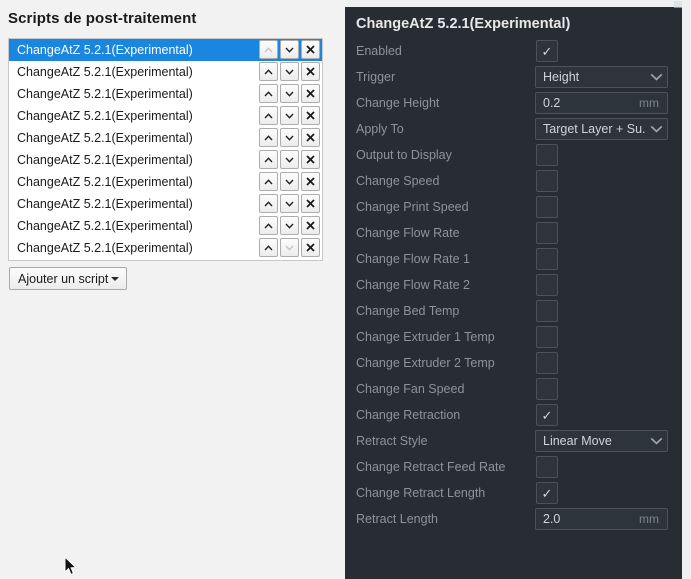 The image size is (691, 579). I want to click on setting-label: Change Retract Length, so click(421, 493).